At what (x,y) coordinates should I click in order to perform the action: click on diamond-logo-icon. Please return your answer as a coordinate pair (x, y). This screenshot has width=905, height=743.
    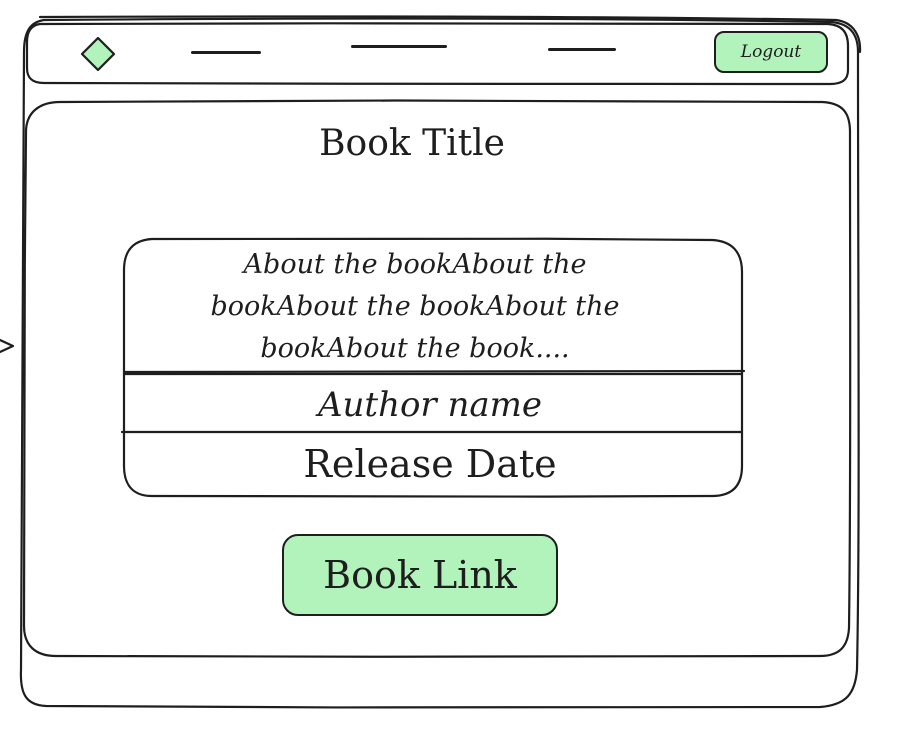
    Looking at the image, I should click on (98, 54).